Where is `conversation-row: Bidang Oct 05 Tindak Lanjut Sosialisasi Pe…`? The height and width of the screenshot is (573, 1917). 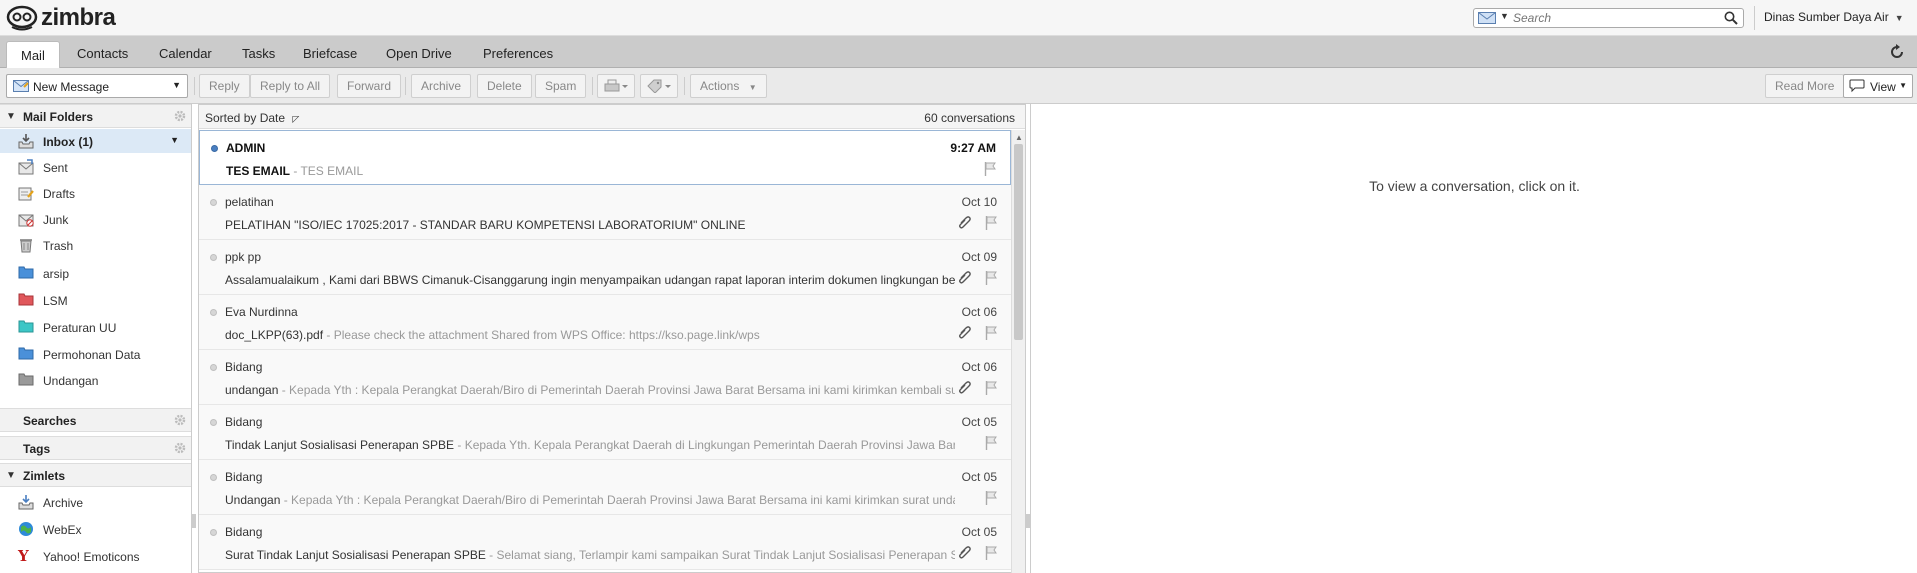 conversation-row: Bidang Oct 05 Tindak Lanjut Sosialisasi Pe… is located at coordinates (605, 432).